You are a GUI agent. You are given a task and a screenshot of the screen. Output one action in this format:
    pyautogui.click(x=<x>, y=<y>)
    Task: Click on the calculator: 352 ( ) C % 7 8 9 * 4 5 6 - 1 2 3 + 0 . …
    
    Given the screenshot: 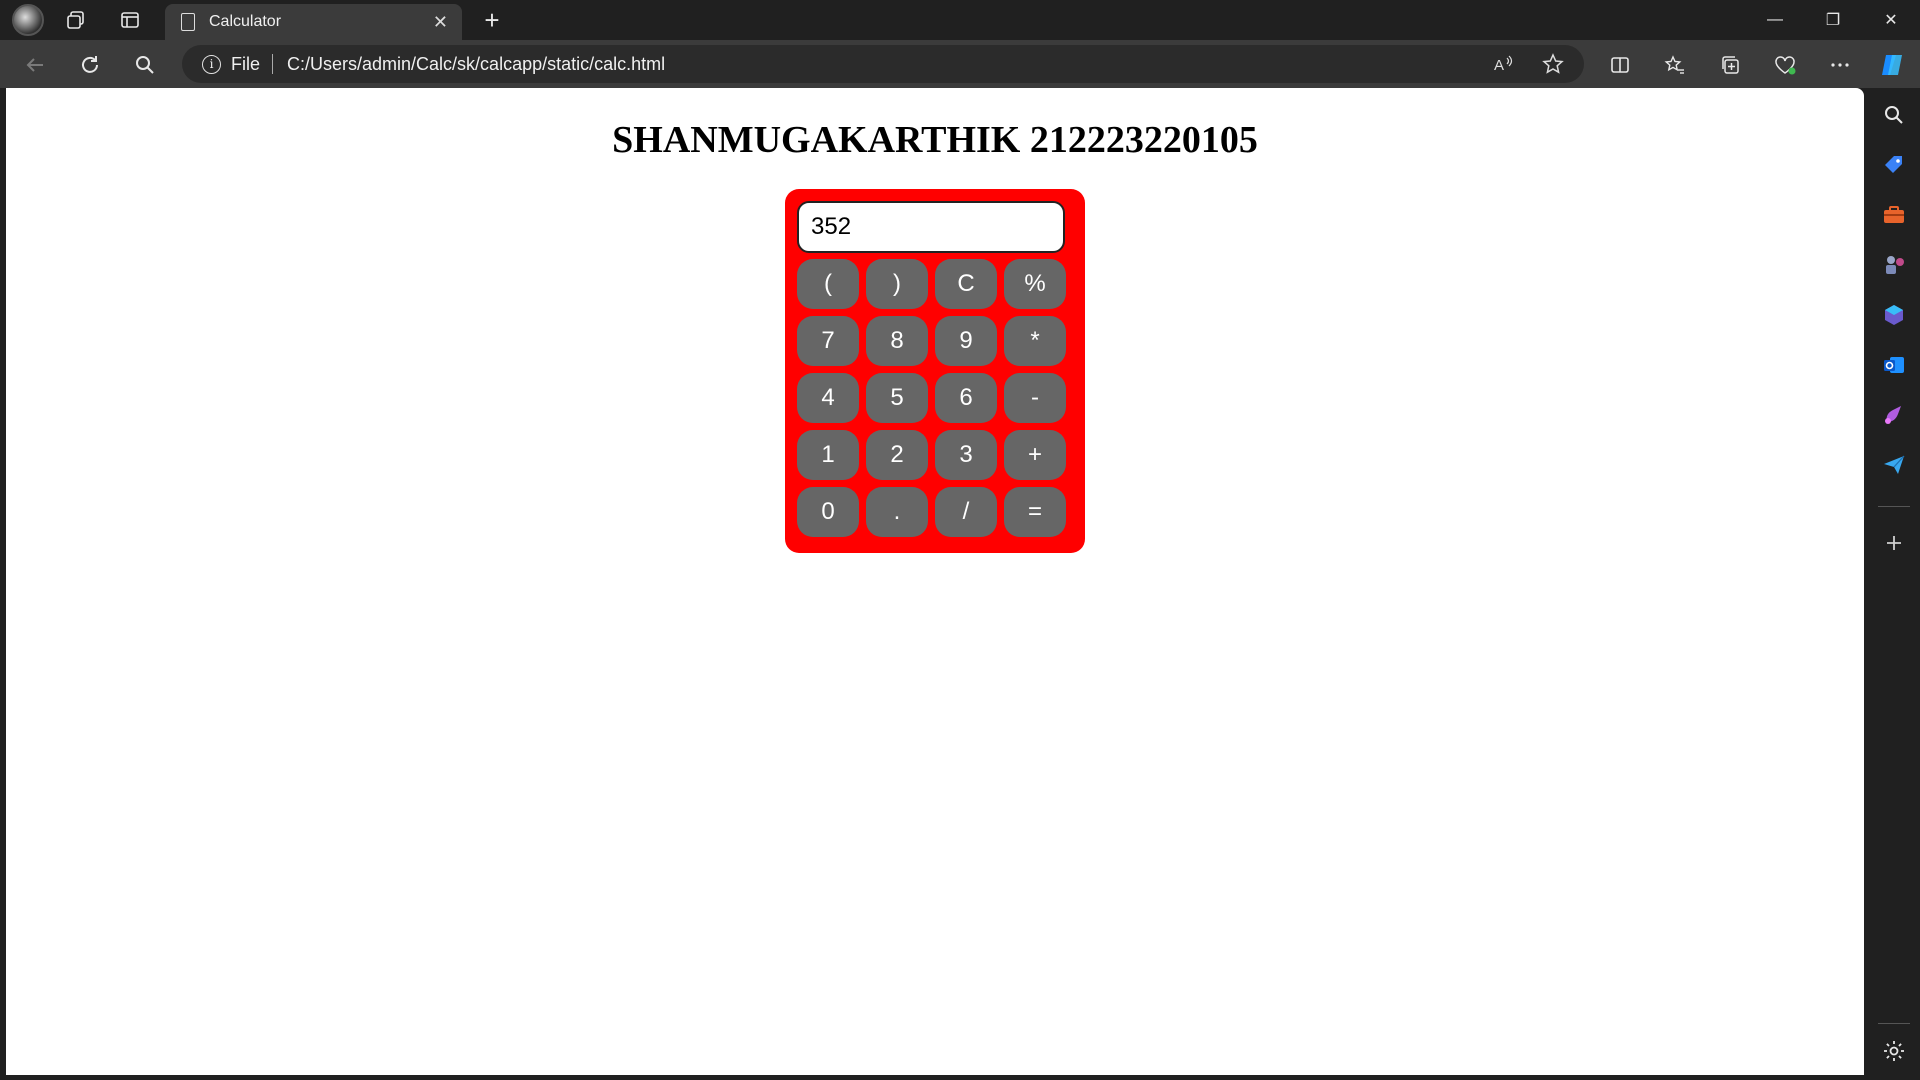 What is the action you would take?
    pyautogui.click(x=935, y=371)
    